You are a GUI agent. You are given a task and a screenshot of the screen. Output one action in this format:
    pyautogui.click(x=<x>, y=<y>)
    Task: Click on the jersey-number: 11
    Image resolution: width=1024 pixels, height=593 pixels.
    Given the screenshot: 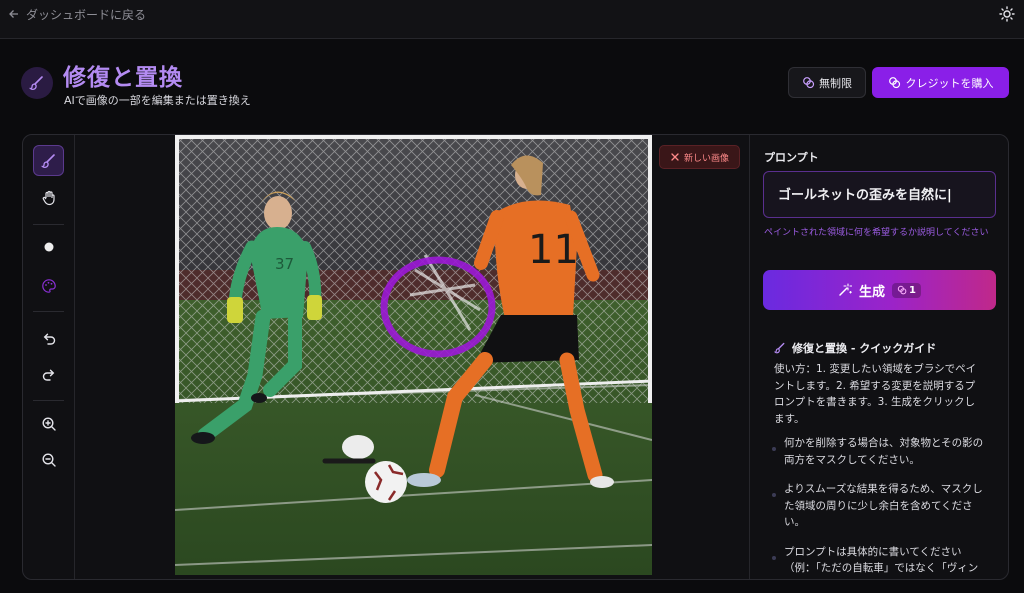 What is the action you would take?
    pyautogui.click(x=553, y=250)
    